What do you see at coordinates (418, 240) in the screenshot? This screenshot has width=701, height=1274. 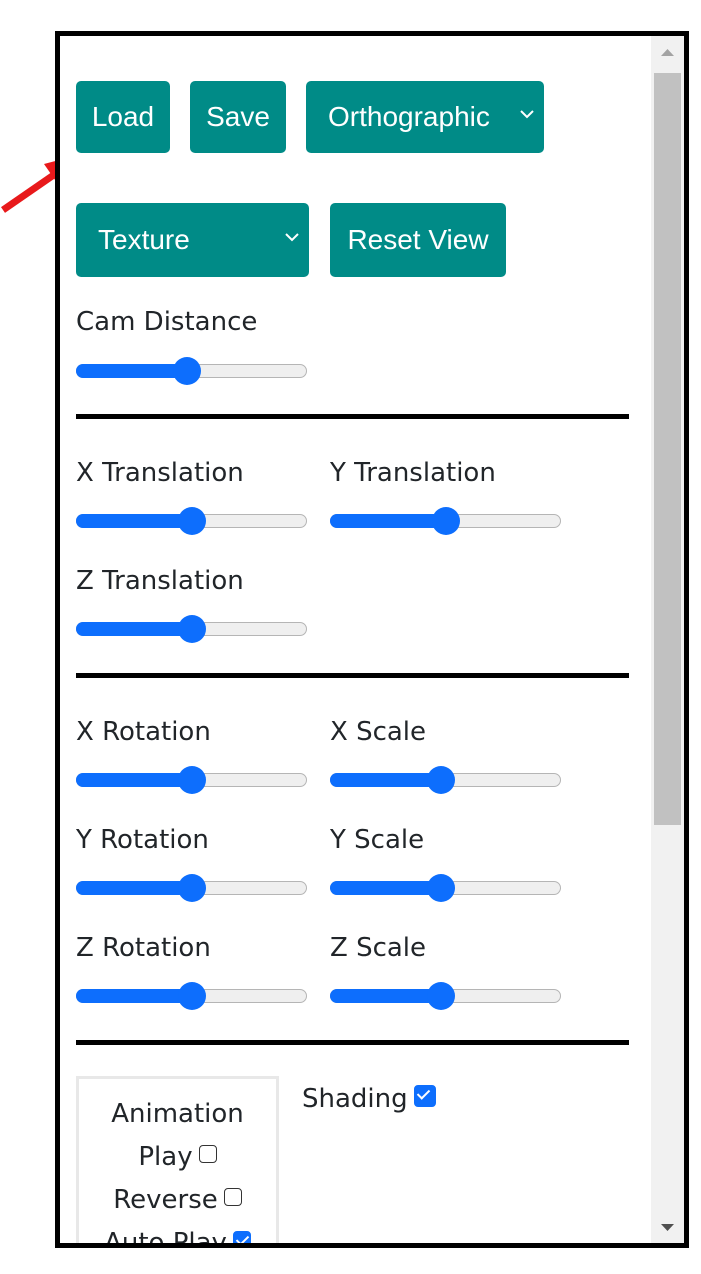 I see `reset-view-button: Reset View` at bounding box center [418, 240].